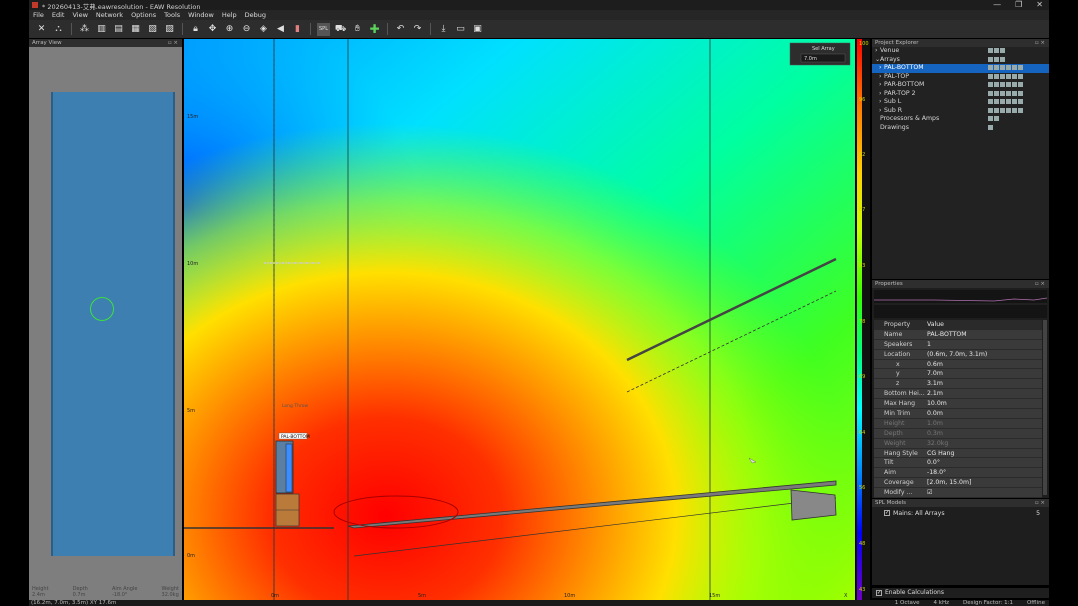 The width and height of the screenshot is (1078, 606). Describe the element at coordinates (984, 393) in the screenshot. I see `property-value: 2.1m` at that location.